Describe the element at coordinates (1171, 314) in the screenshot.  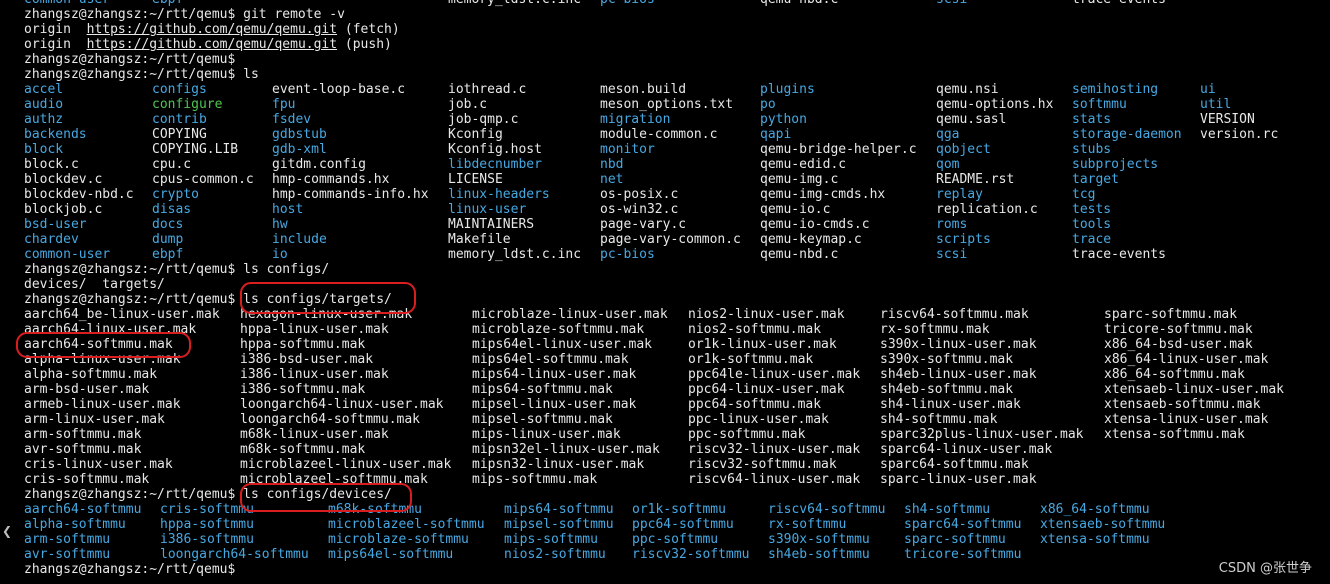
I see `target-file: sparc-softmmu.mak` at that location.